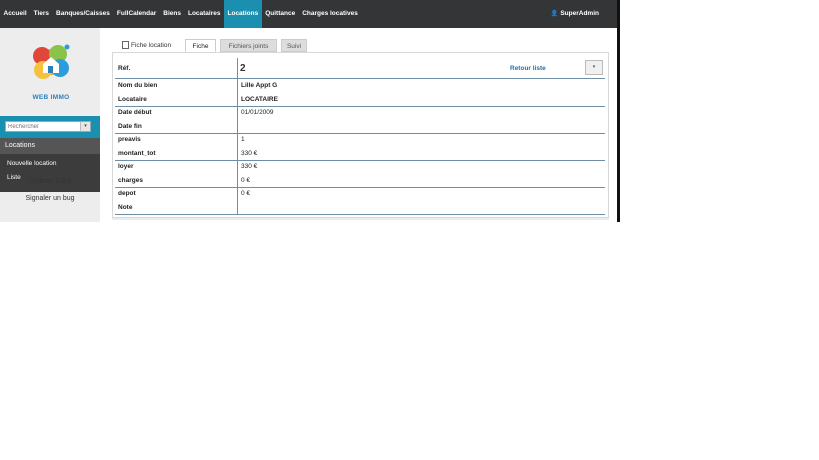  Describe the element at coordinates (249, 166) in the screenshot. I see `field-value-loyer: 330 €` at that location.